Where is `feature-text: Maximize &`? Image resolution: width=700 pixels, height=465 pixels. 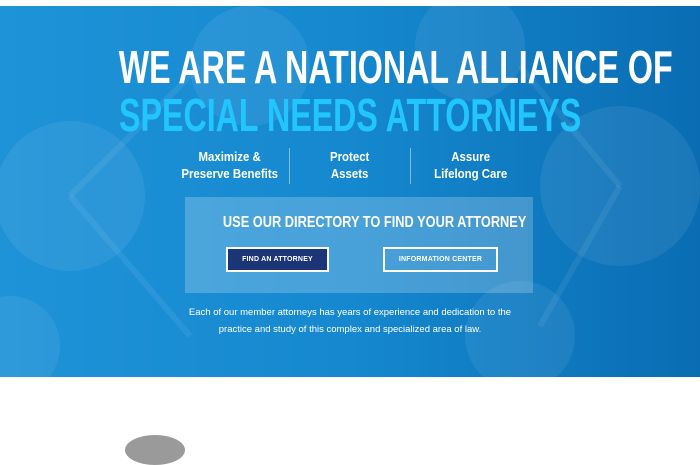 feature-text: Maximize & is located at coordinates (229, 156).